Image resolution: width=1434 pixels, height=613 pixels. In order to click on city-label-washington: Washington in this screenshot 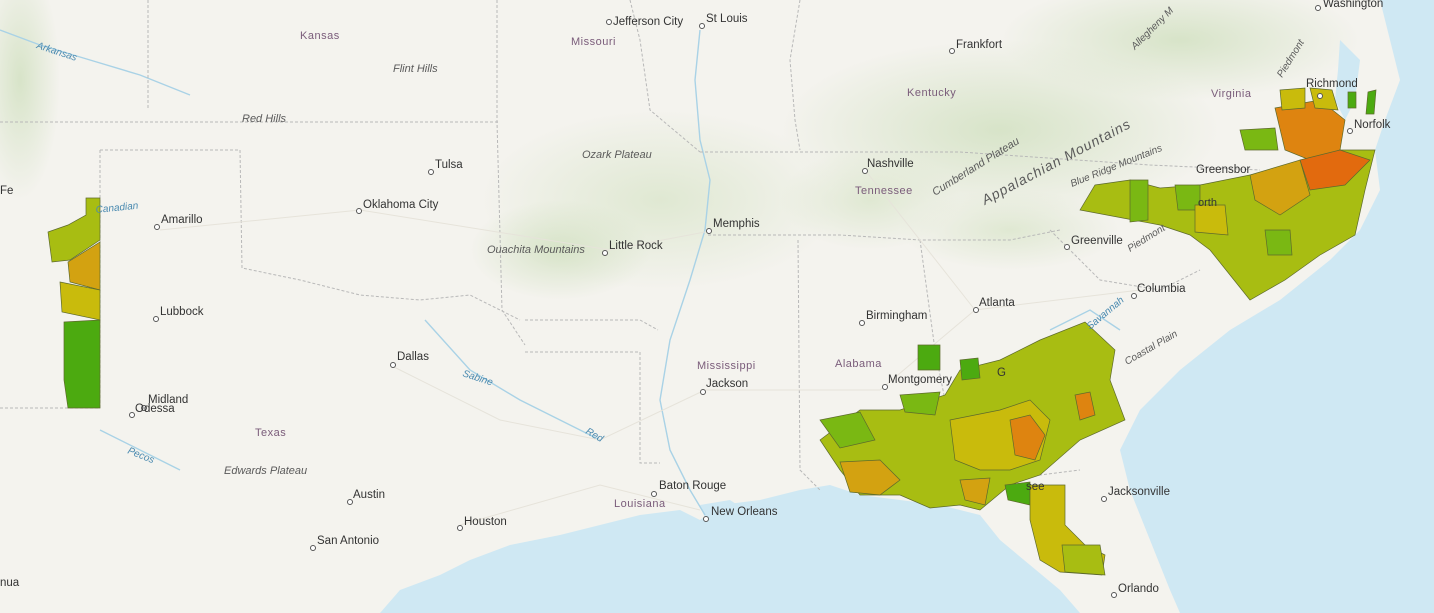, I will do `click(1353, 5)`.